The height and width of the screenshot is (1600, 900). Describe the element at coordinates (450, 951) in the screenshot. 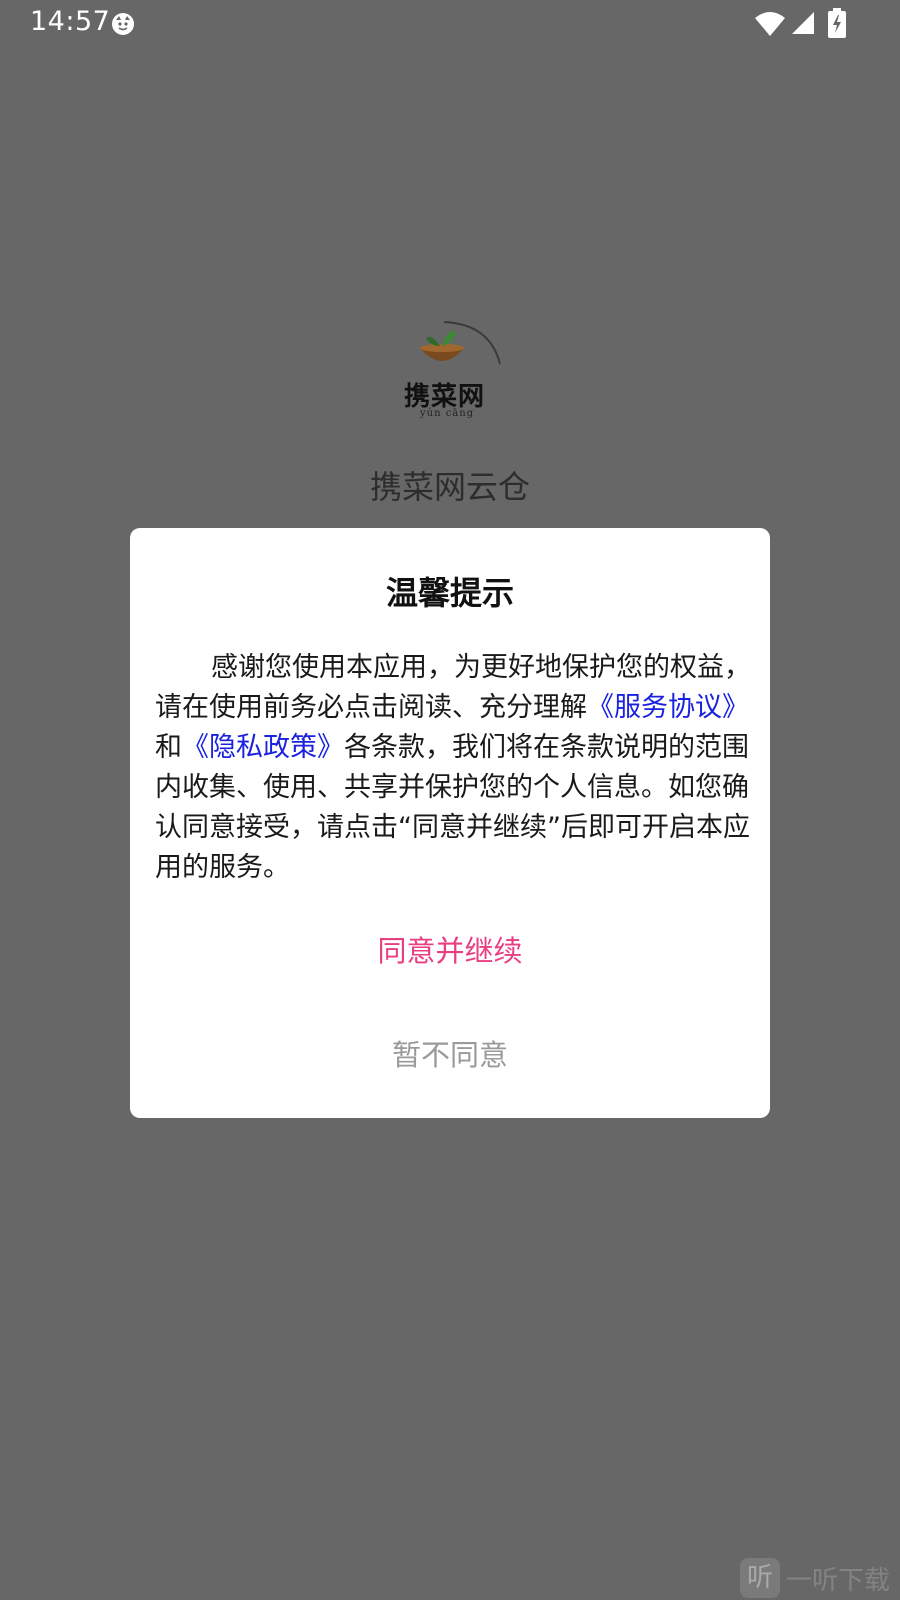

I see `agree-continue-button: 同意并继续` at that location.